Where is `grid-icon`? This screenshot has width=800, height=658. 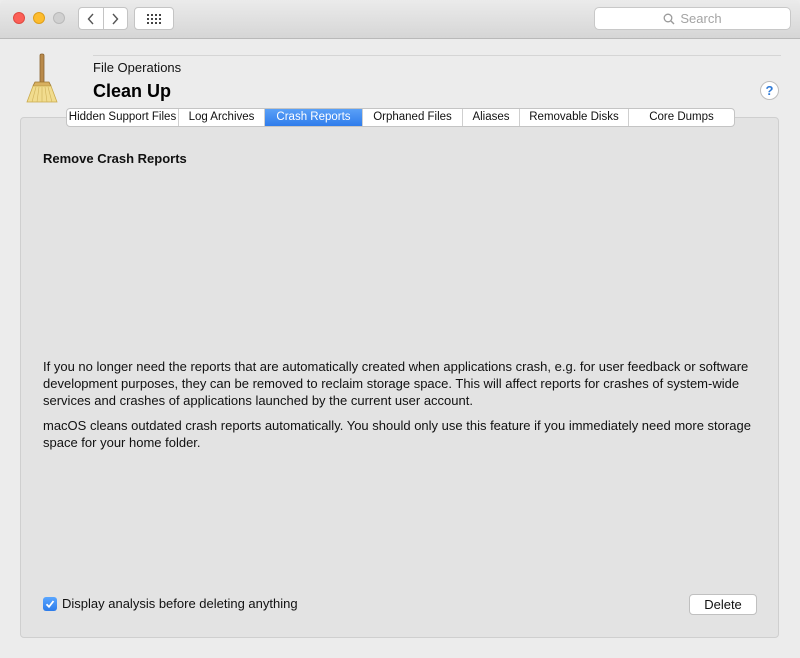
grid-icon is located at coordinates (154, 18).